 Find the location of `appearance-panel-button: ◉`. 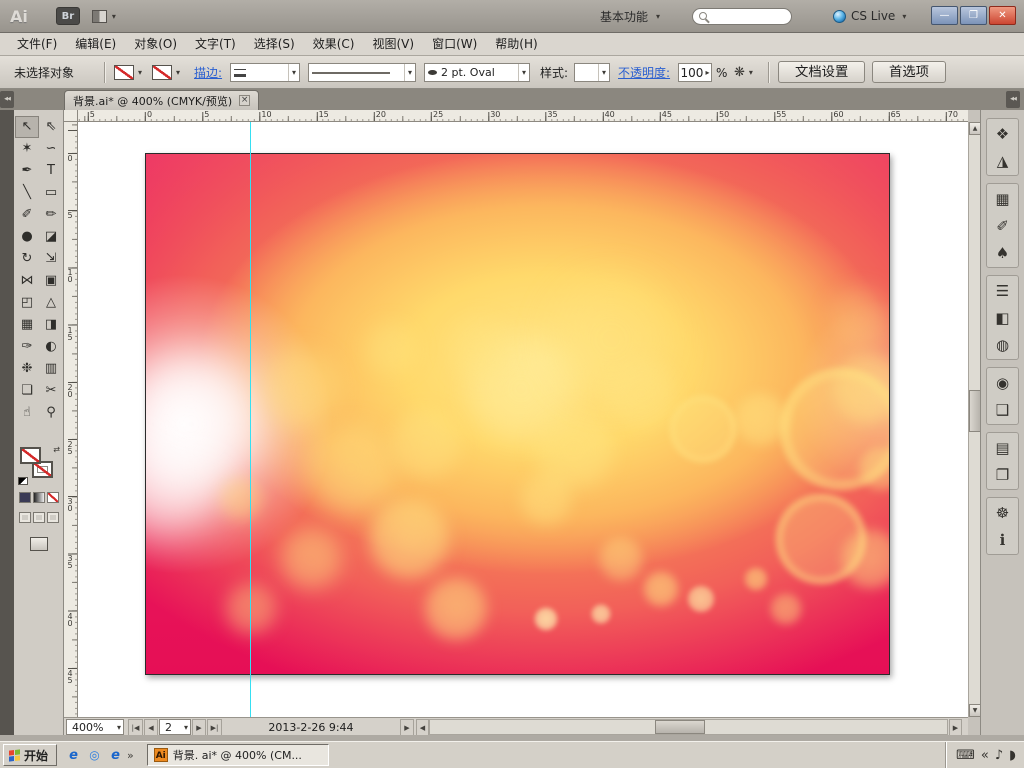

appearance-panel-button: ◉ is located at coordinates (1002, 382).